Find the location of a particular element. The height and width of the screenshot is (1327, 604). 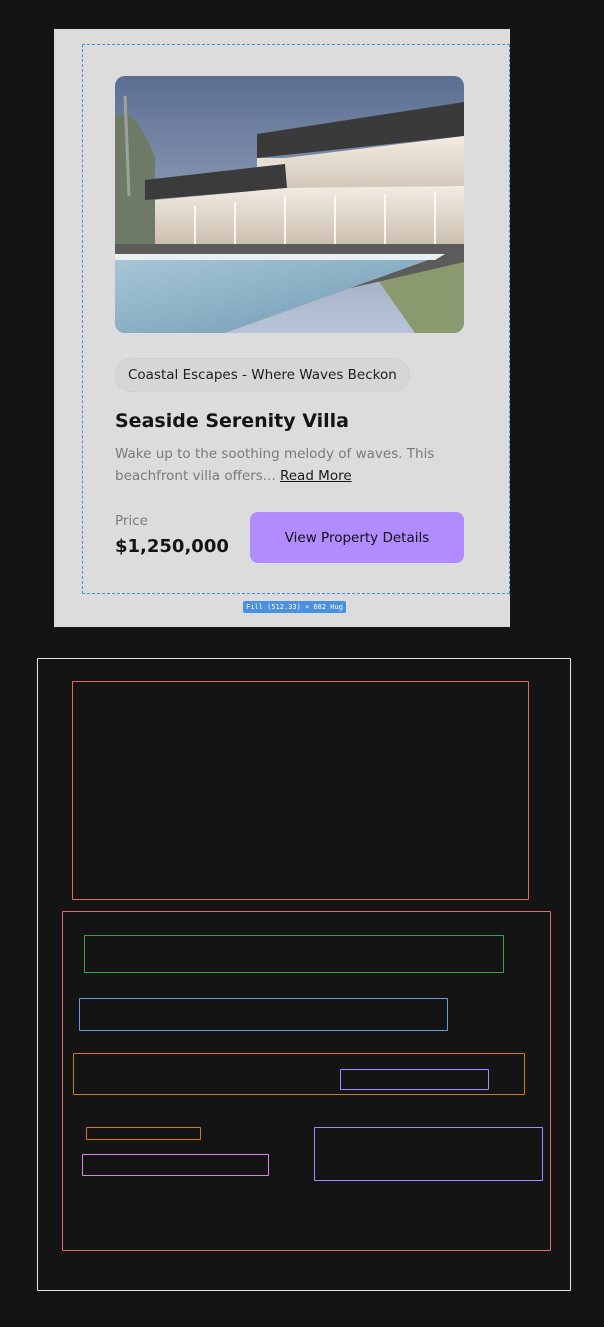

category-tag: Coastal Escapes - Where Waves Beckon is located at coordinates (262, 375).